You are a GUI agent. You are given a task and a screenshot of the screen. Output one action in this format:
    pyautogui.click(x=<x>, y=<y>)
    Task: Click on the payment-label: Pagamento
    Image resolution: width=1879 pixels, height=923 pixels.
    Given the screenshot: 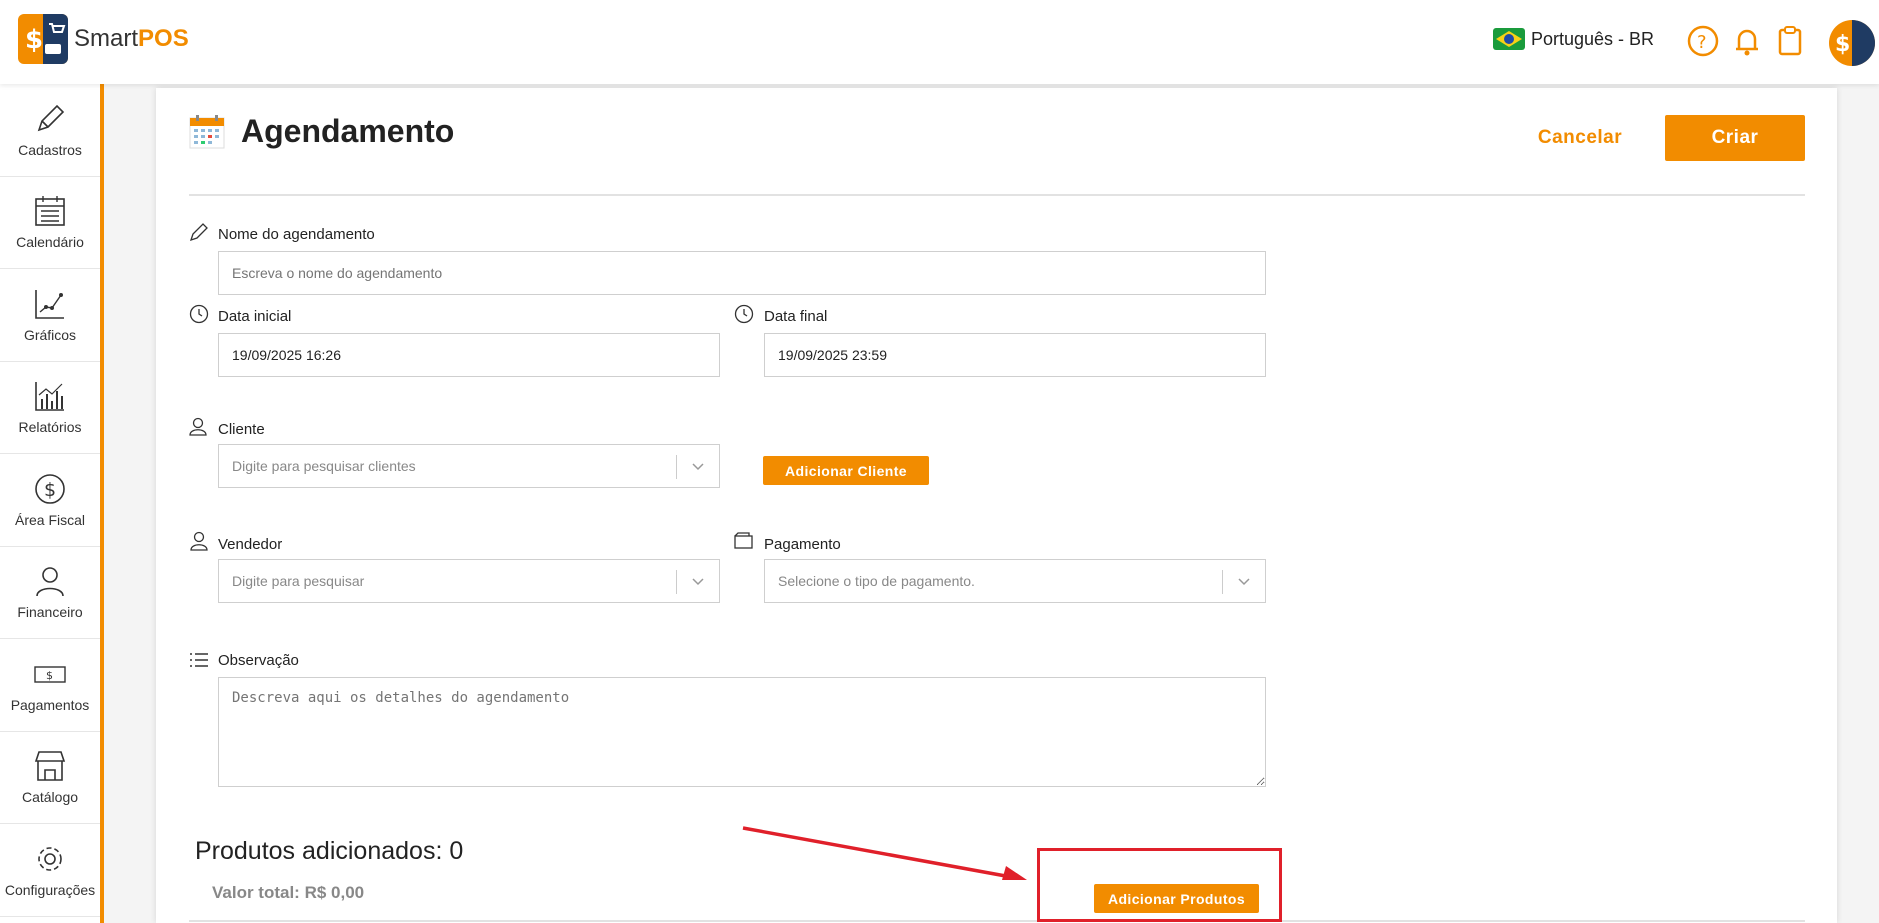 What is the action you would take?
    pyautogui.click(x=802, y=544)
    